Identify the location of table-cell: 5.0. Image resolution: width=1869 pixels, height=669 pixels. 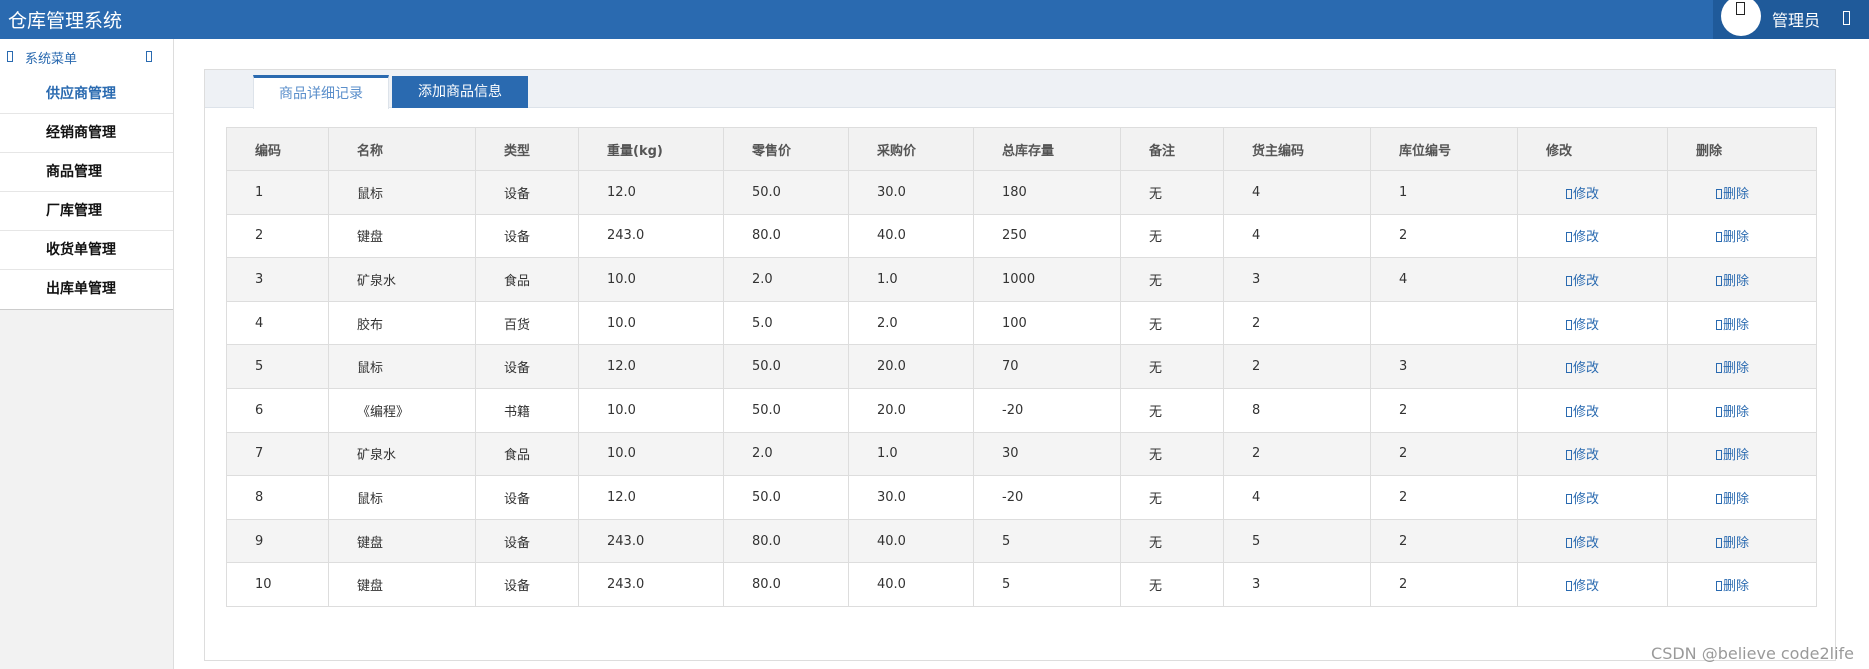
(786, 323).